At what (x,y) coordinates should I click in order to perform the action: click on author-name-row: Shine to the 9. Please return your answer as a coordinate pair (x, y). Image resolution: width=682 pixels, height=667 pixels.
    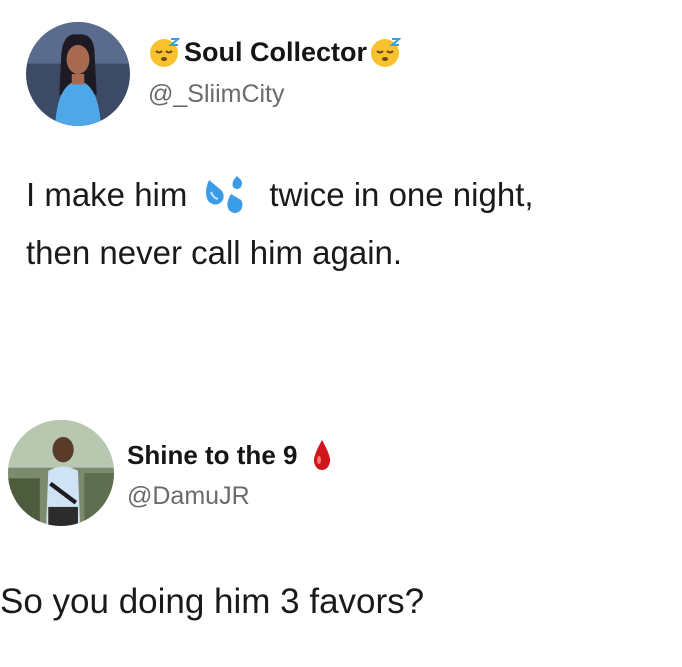
    Looking at the image, I should click on (230, 455).